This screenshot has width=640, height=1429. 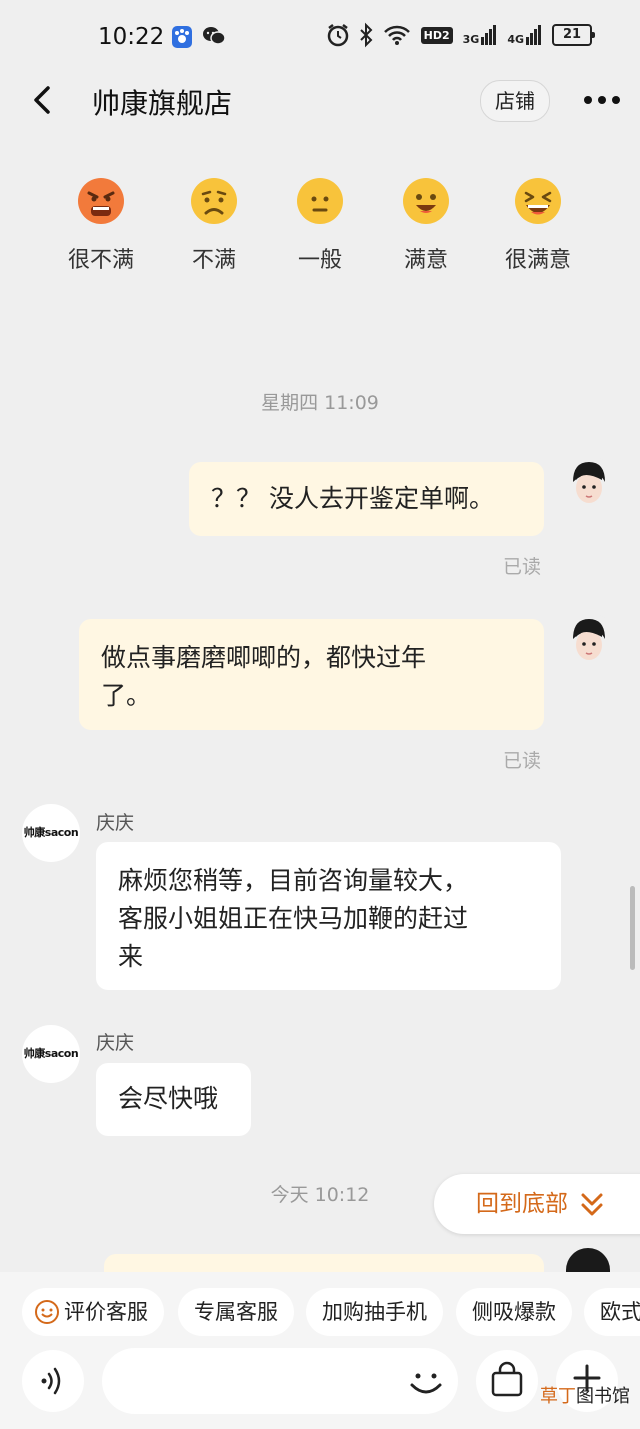 What do you see at coordinates (426, 201) in the screenshot?
I see `smile-face-icon` at bounding box center [426, 201].